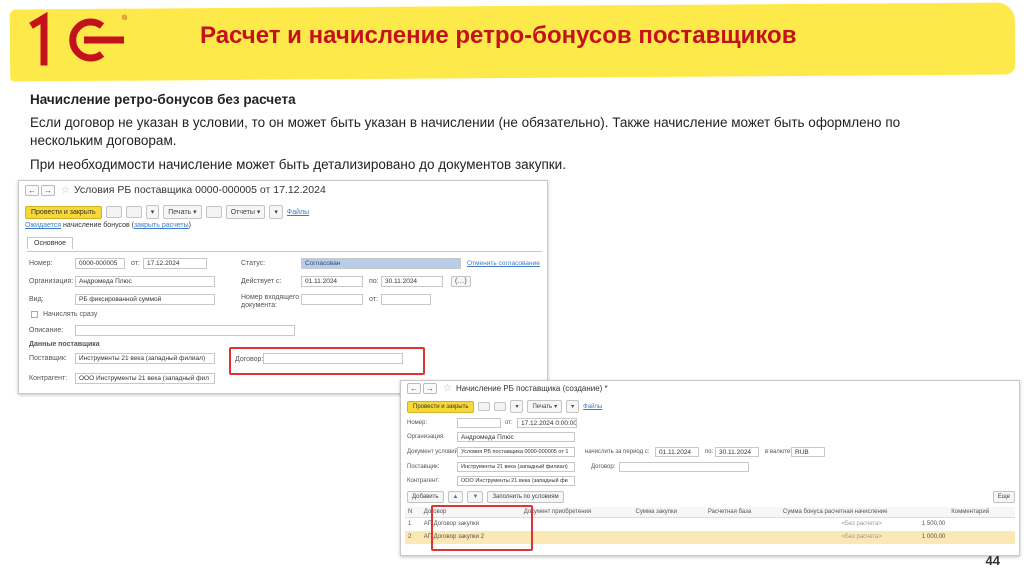  I want to click on reports-button: Отчеты ▾, so click(245, 212).